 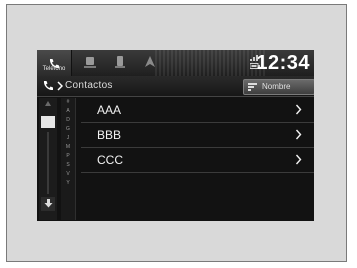 I want to click on media-tab, so click(x=120, y=63).